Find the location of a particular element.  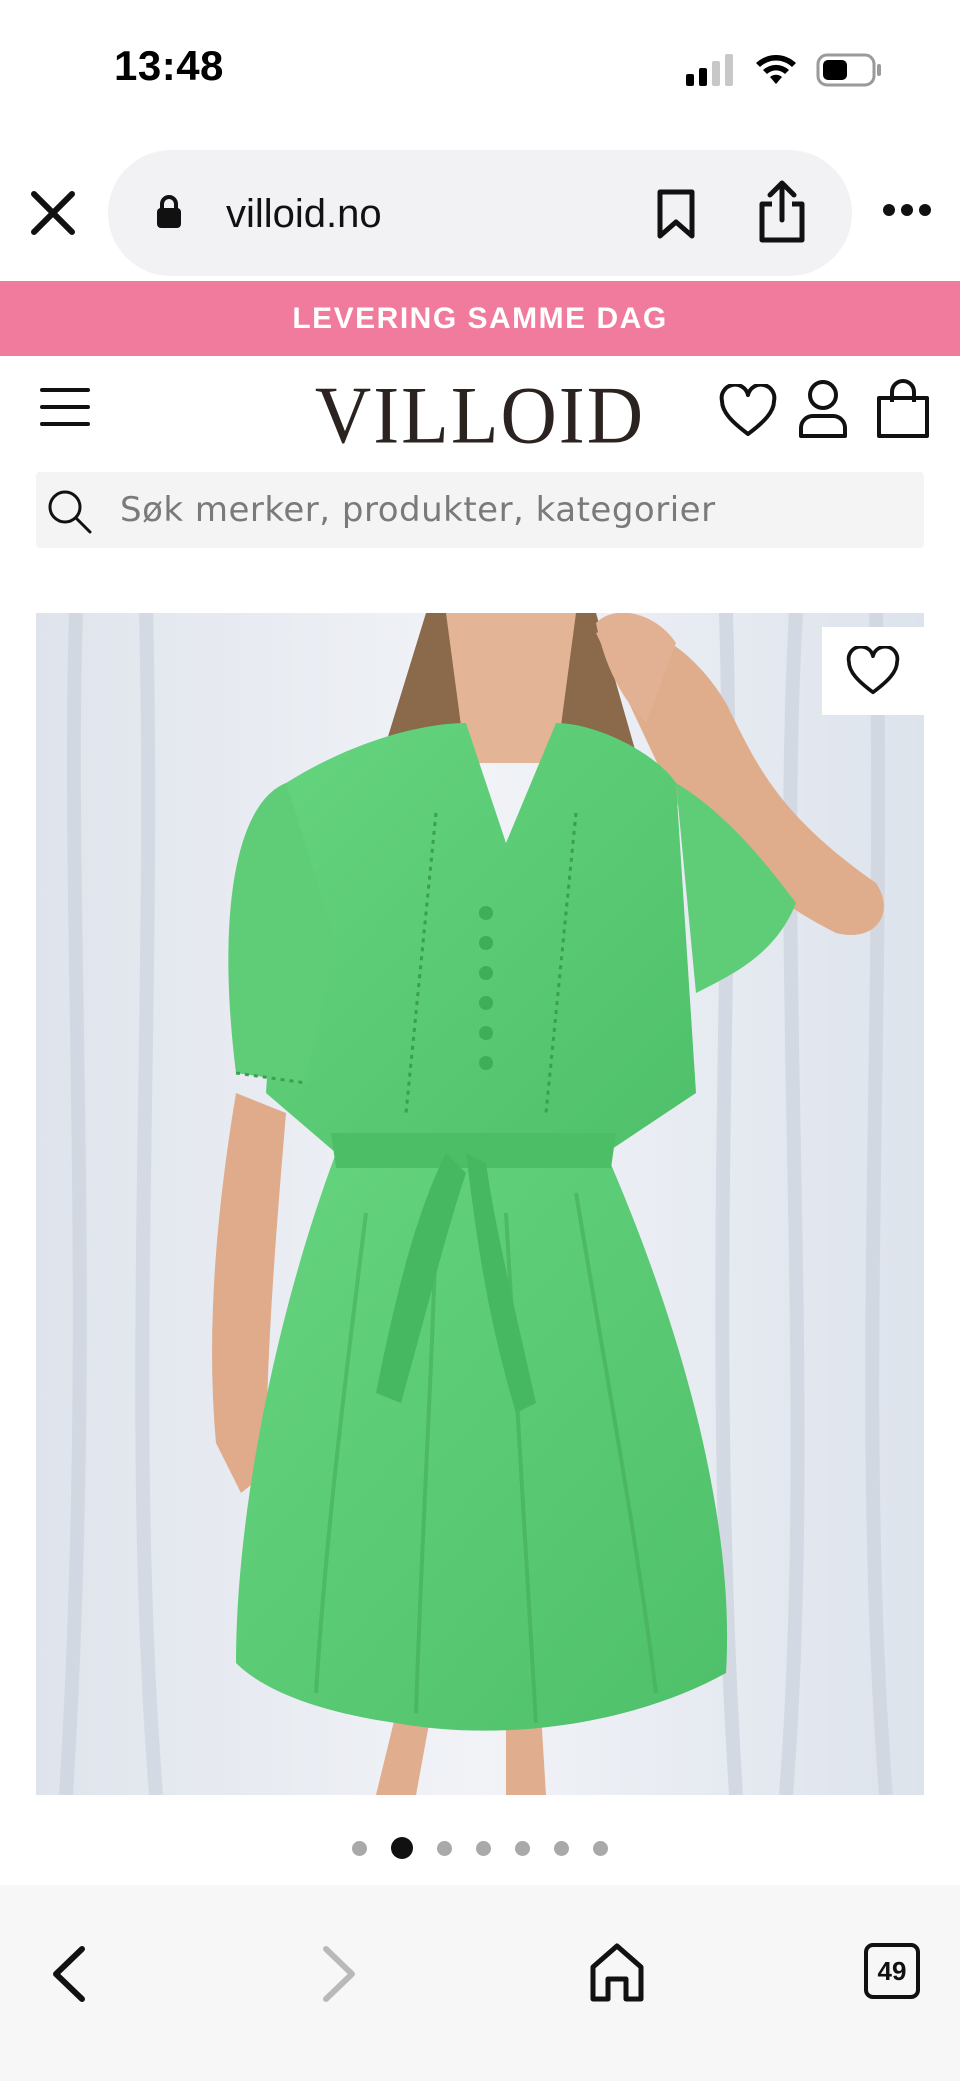

home-icon is located at coordinates (617, 1972).